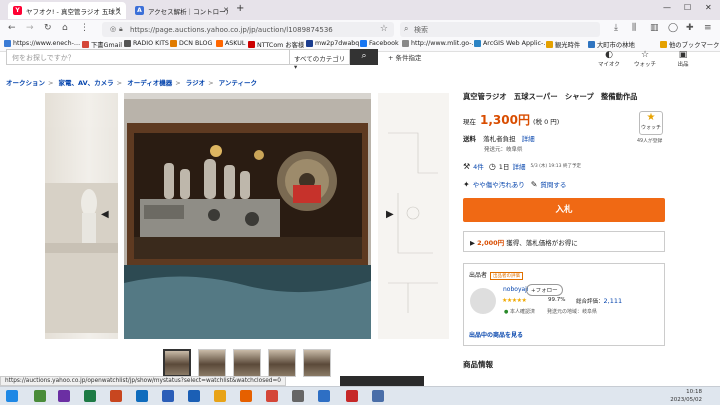 This screenshot has height=405, width=720. Describe the element at coordinates (708, 7) in the screenshot. I see `window-close-icon: ✕` at that location.